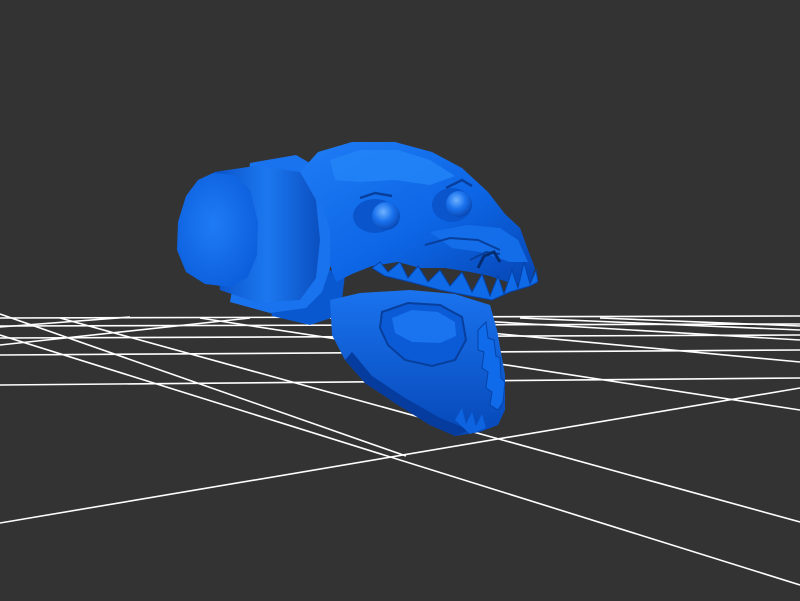  I want to click on grid-line, so click(125, 331).